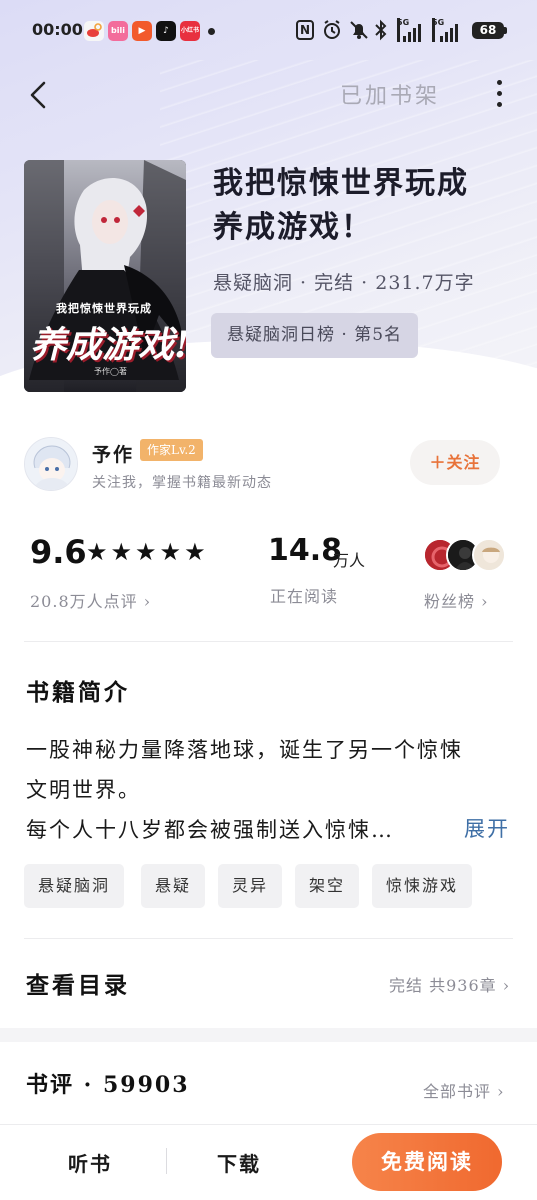 This screenshot has width=537, height=1200. What do you see at coordinates (113, 453) in the screenshot?
I see `author-name: 予作` at bounding box center [113, 453].